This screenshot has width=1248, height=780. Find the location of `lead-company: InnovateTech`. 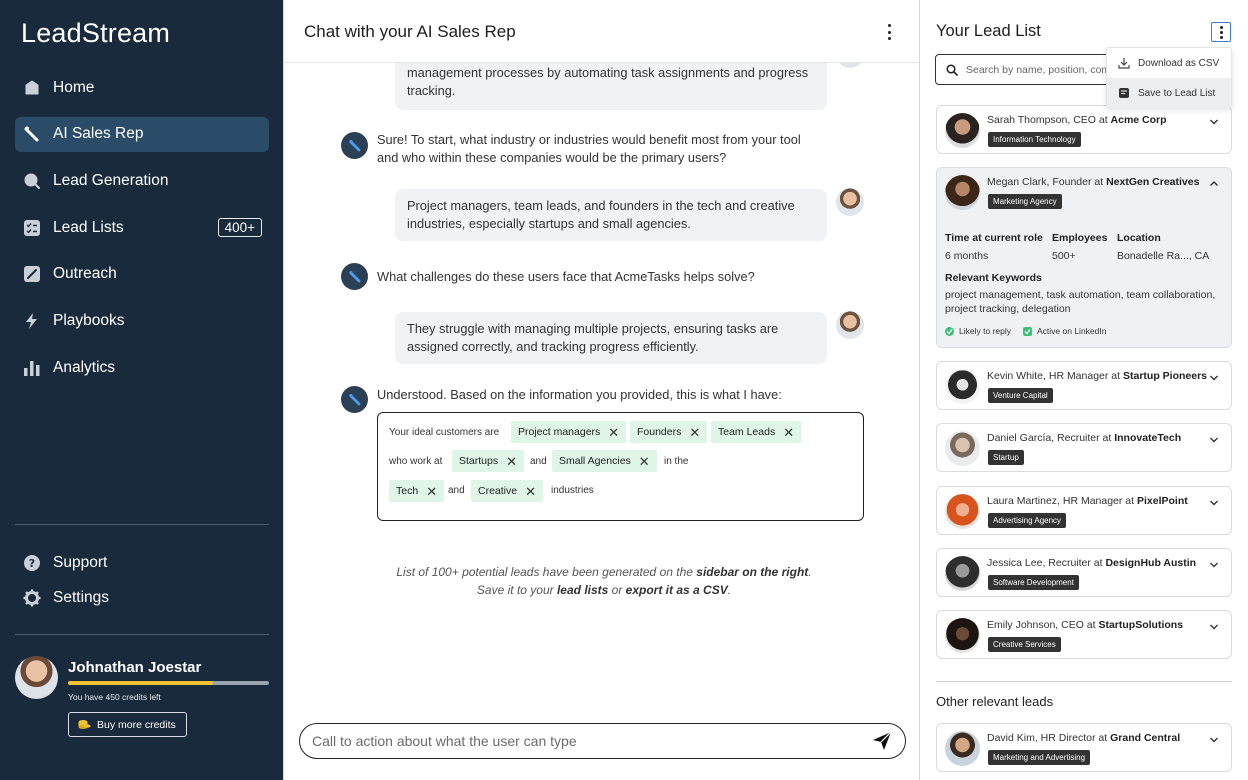

lead-company: InnovateTech is located at coordinates (1148, 438).